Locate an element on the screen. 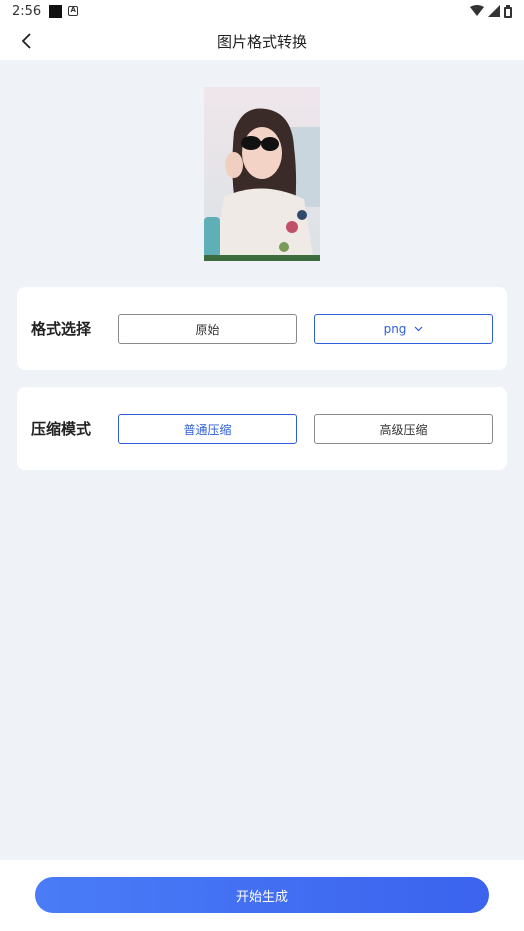 This screenshot has height=931, width=524. battery-icon is located at coordinates (508, 11).